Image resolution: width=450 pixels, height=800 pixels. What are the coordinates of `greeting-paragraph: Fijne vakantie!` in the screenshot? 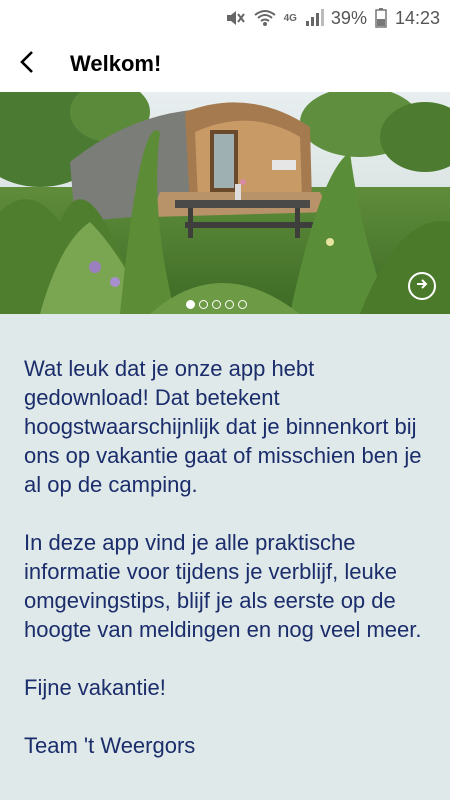 It's located at (95, 687).